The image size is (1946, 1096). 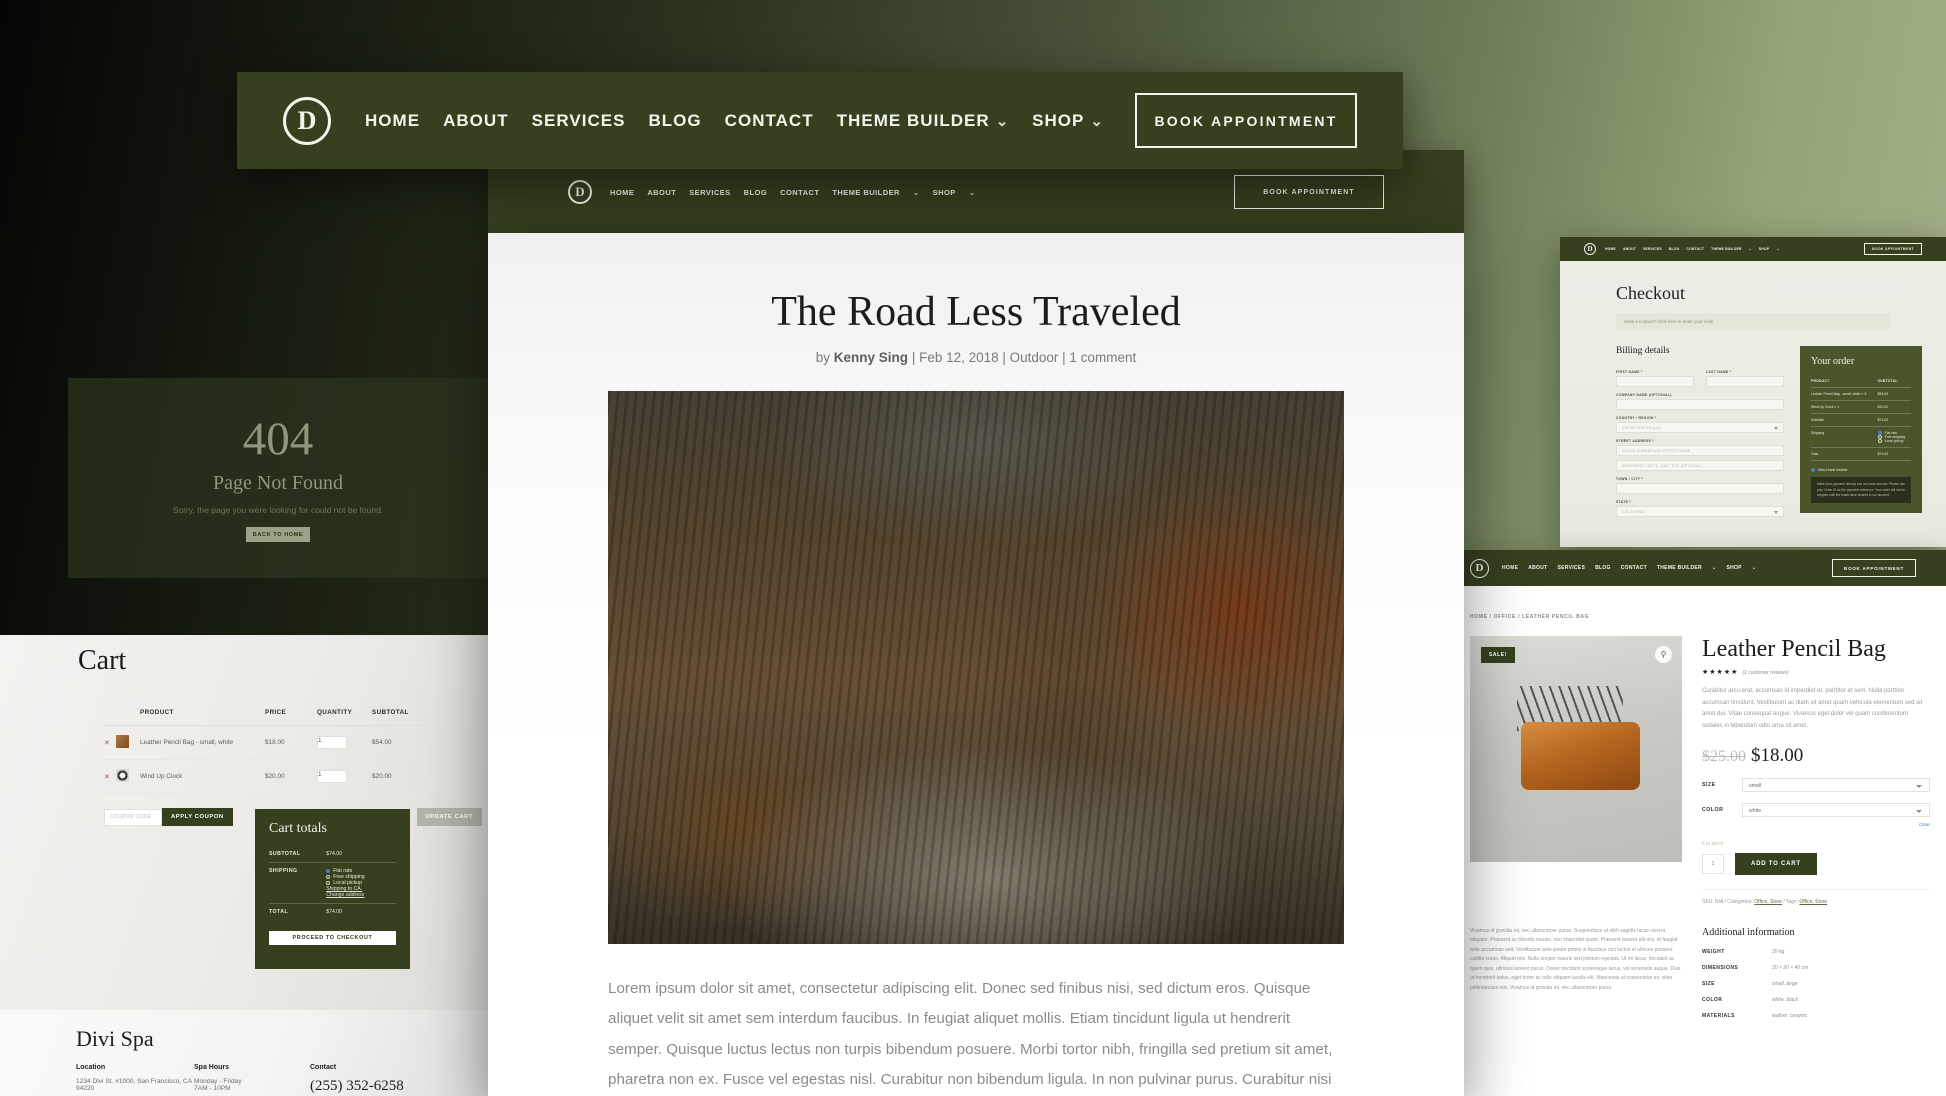 What do you see at coordinates (1700, 488) in the screenshot?
I see `town-city-field` at bounding box center [1700, 488].